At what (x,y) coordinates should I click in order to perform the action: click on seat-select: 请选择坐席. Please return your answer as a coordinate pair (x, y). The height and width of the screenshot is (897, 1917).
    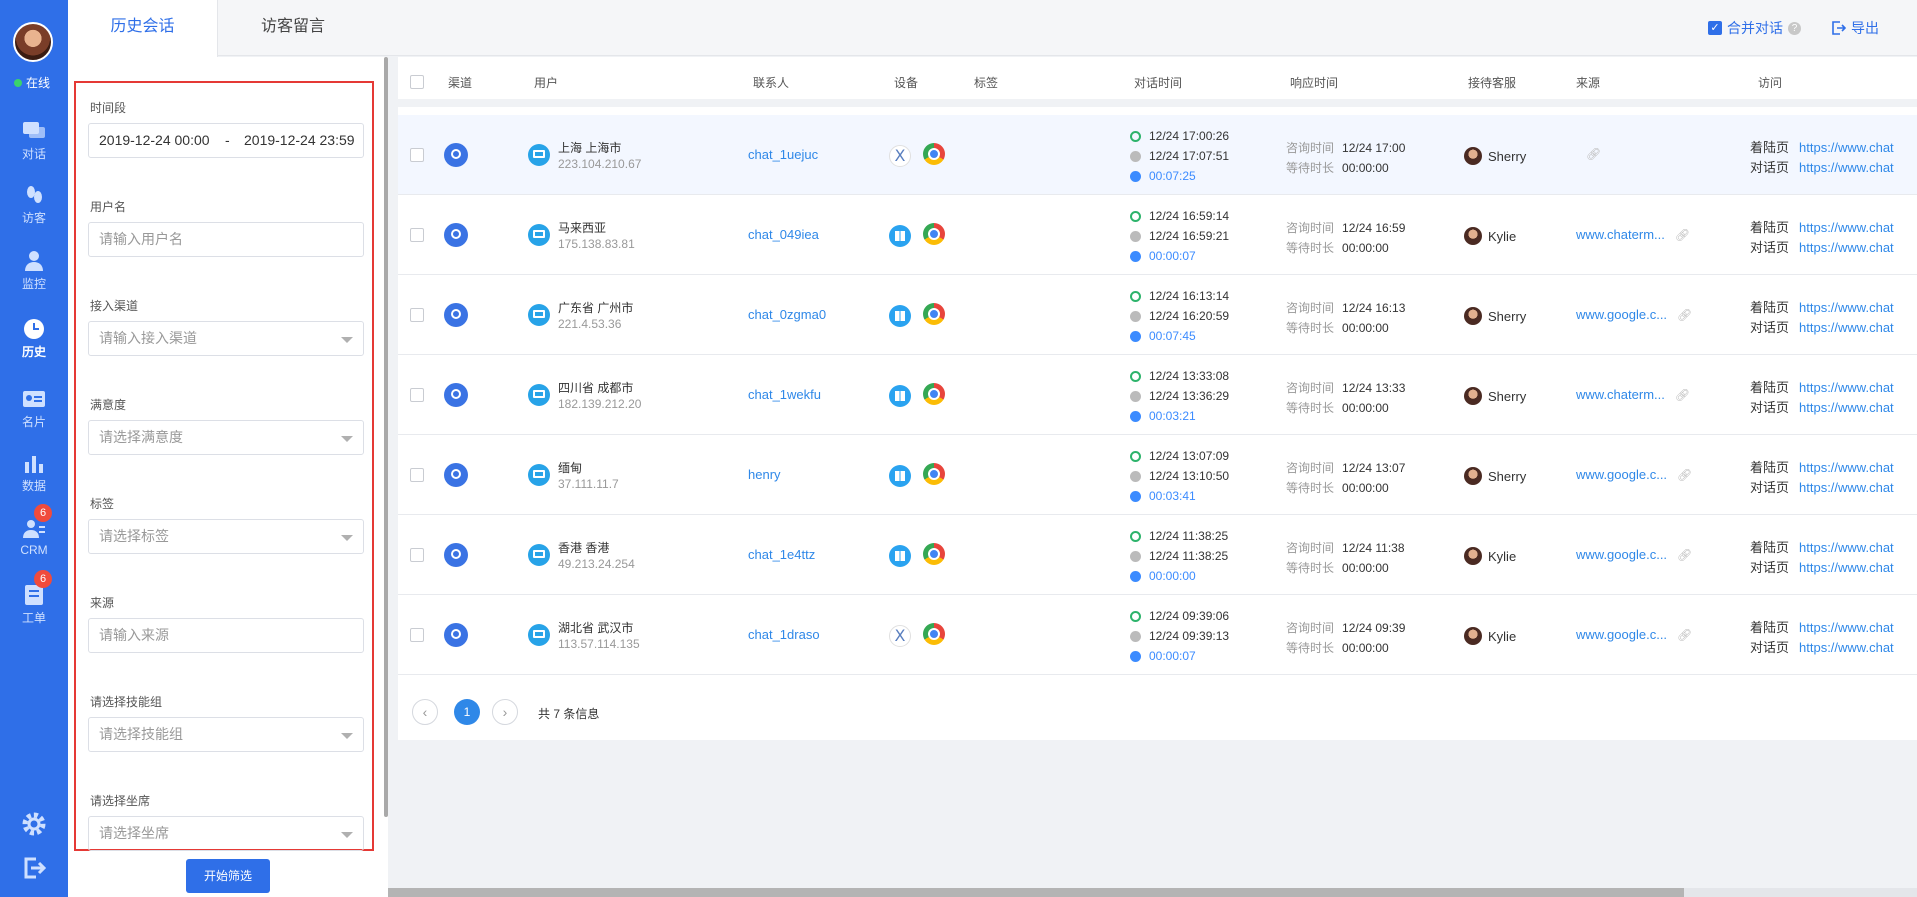
    Looking at the image, I should click on (226, 833).